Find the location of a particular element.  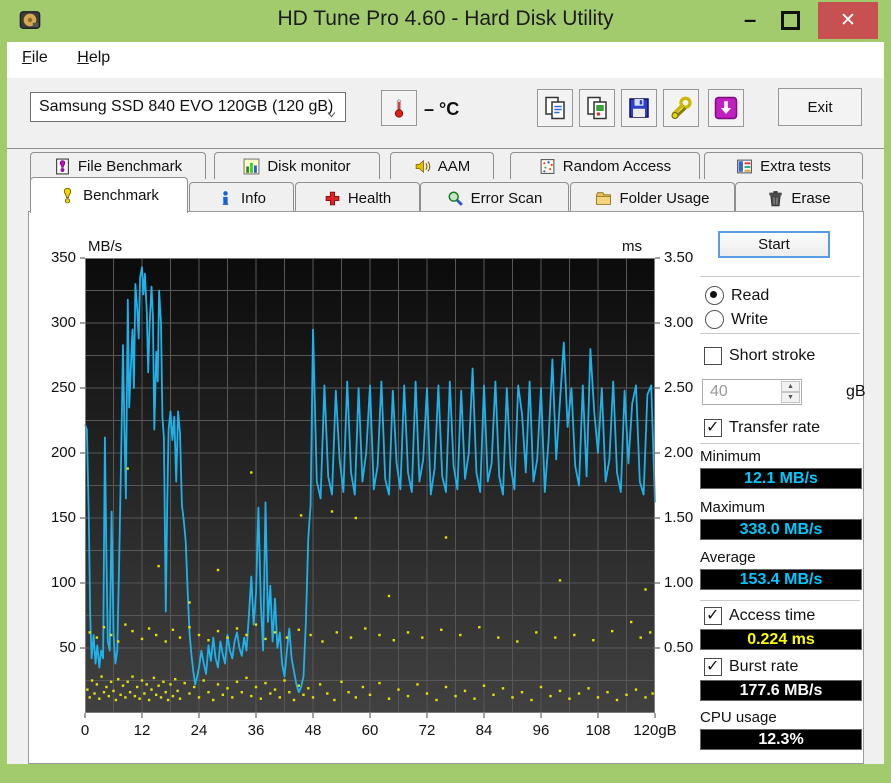

tab-health: Health is located at coordinates (357, 197).